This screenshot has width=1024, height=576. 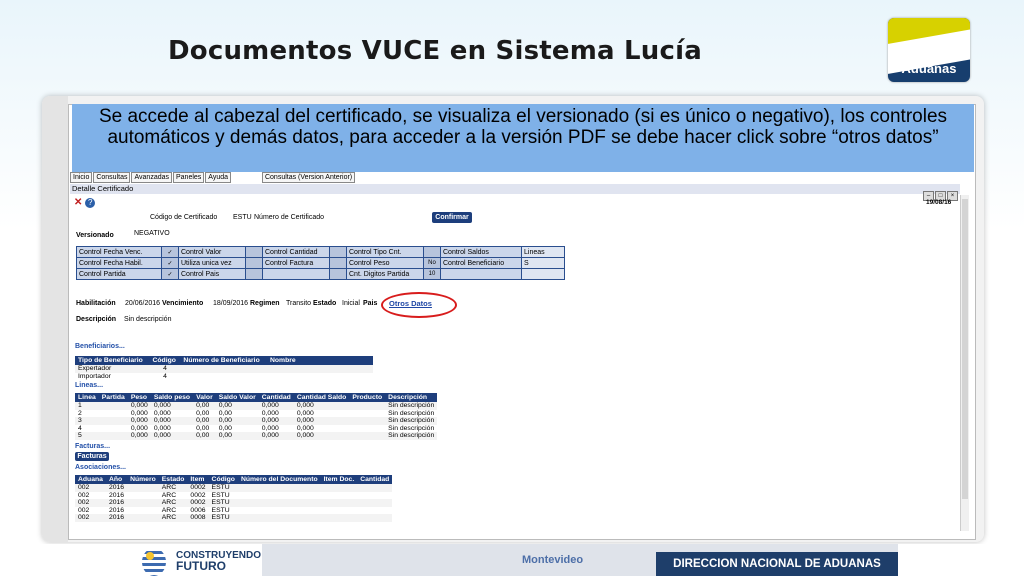 I want to click on menu-ayuda: Ayuda, so click(x=218, y=177).